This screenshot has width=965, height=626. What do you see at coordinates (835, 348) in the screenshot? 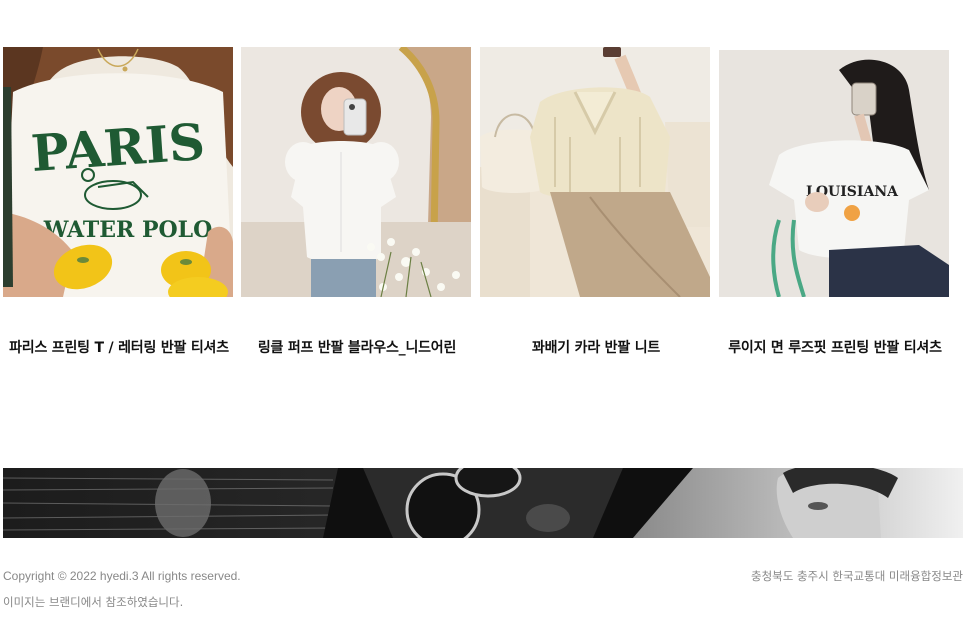
I see `product-title: 루이지 면 루즈핏 프린팅 반팔 티셔츠` at bounding box center [835, 348].